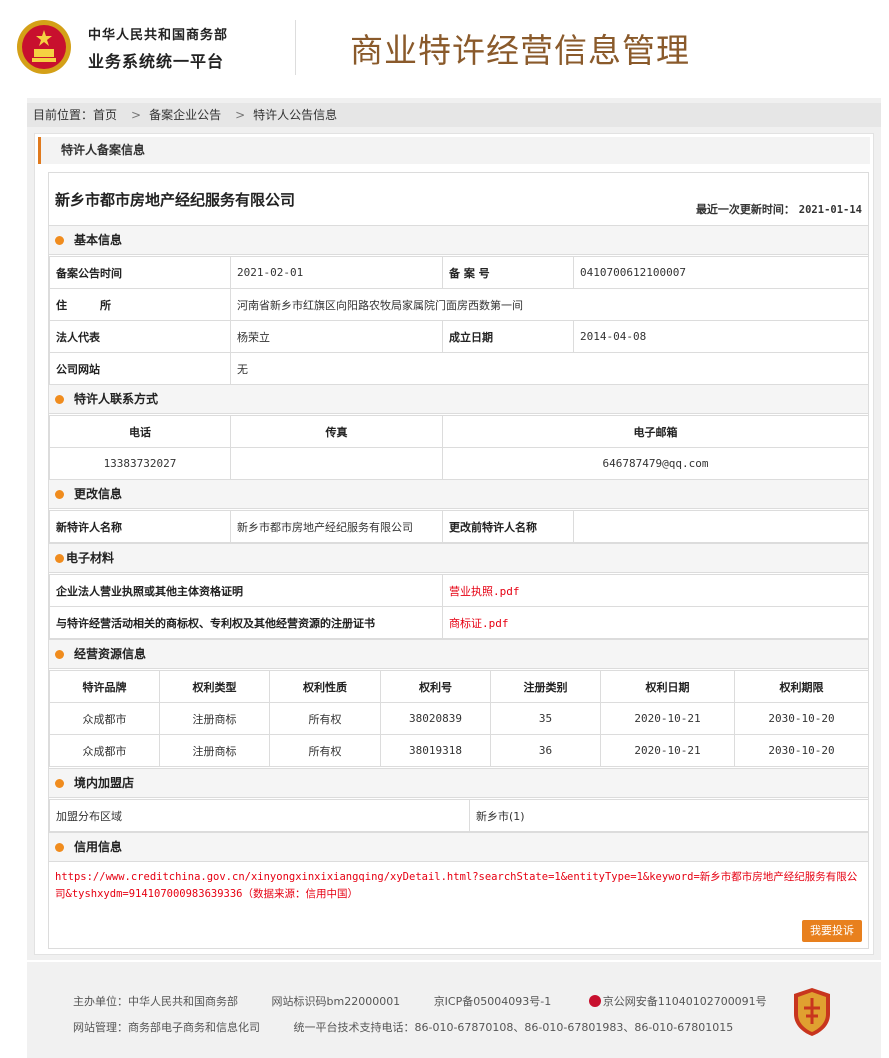 Image resolution: width=889 pixels, height=1058 pixels. Describe the element at coordinates (508, 272) in the screenshot. I see `record-no-label: 备 案 号` at that location.